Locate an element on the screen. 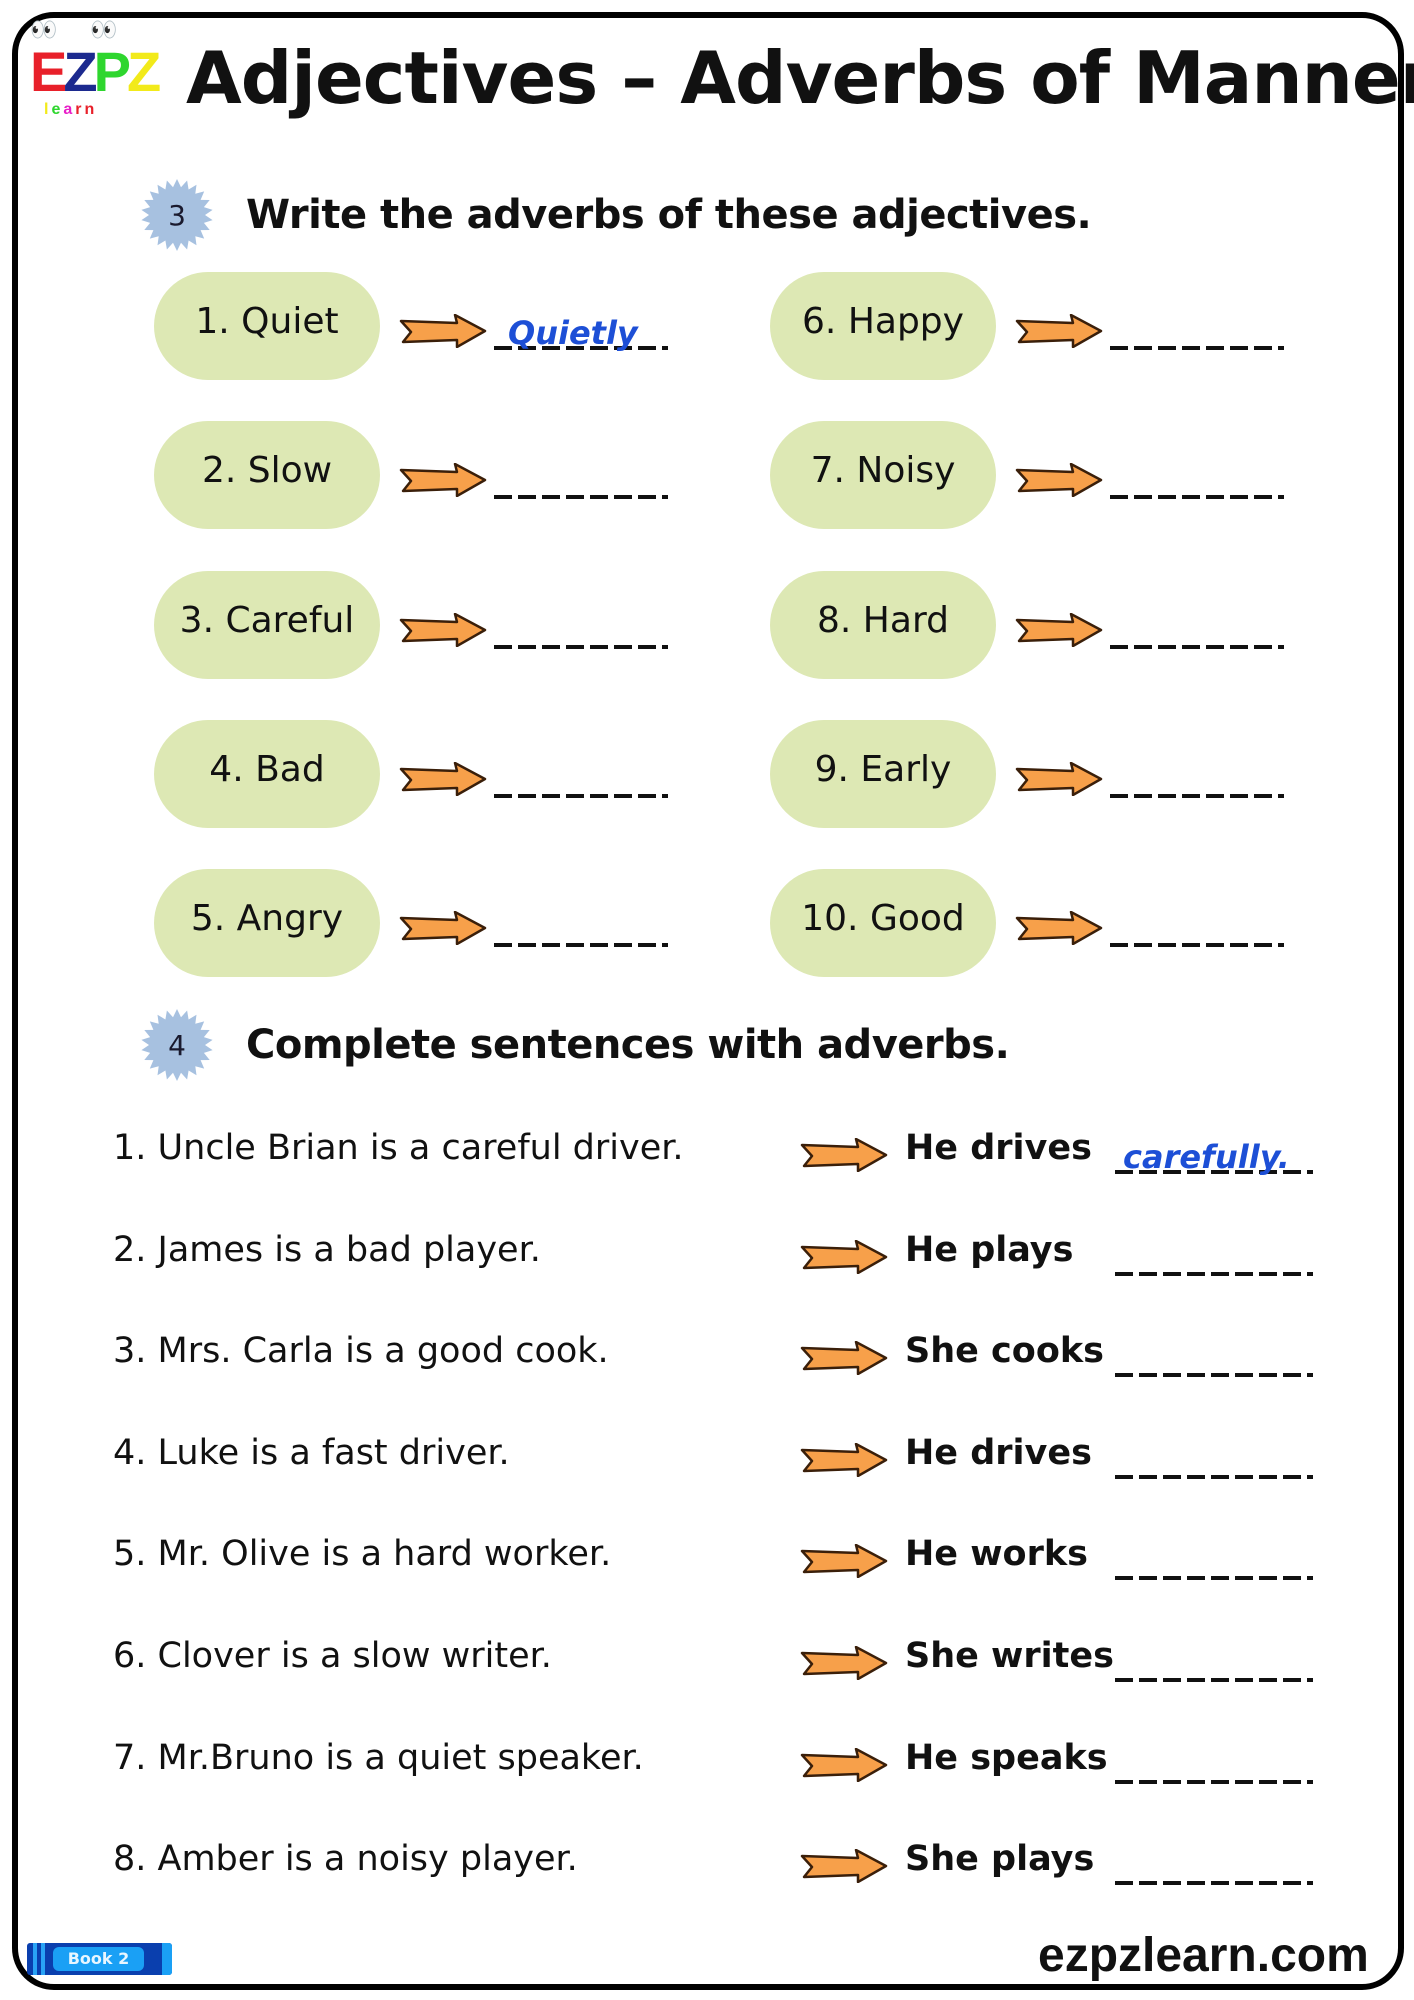 The height and width of the screenshot is (2000, 1414). website-url: ezpzlearn.com is located at coordinates (1203, 1955).